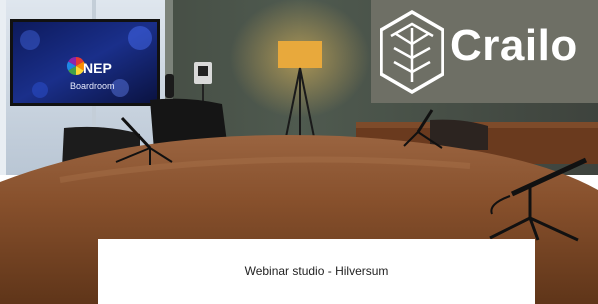 The width and height of the screenshot is (598, 304). What do you see at coordinates (203, 71) in the screenshot?
I see `camera-lens` at bounding box center [203, 71].